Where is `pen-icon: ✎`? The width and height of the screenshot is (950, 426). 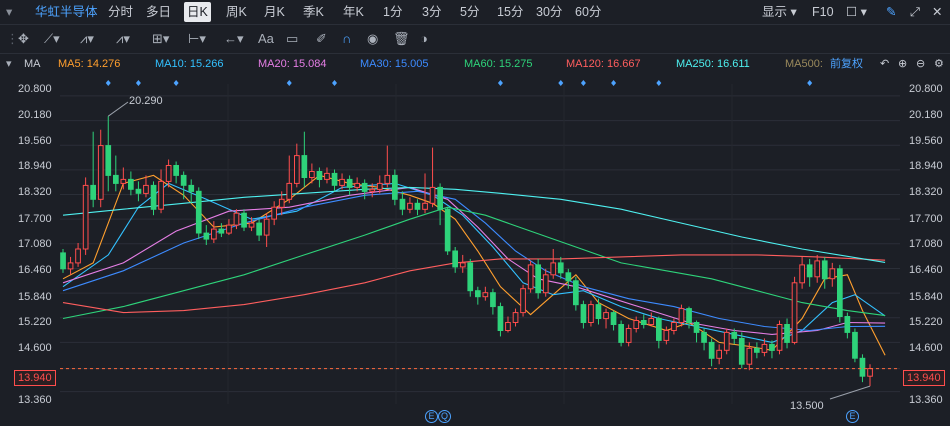 pen-icon: ✎ is located at coordinates (891, 12).